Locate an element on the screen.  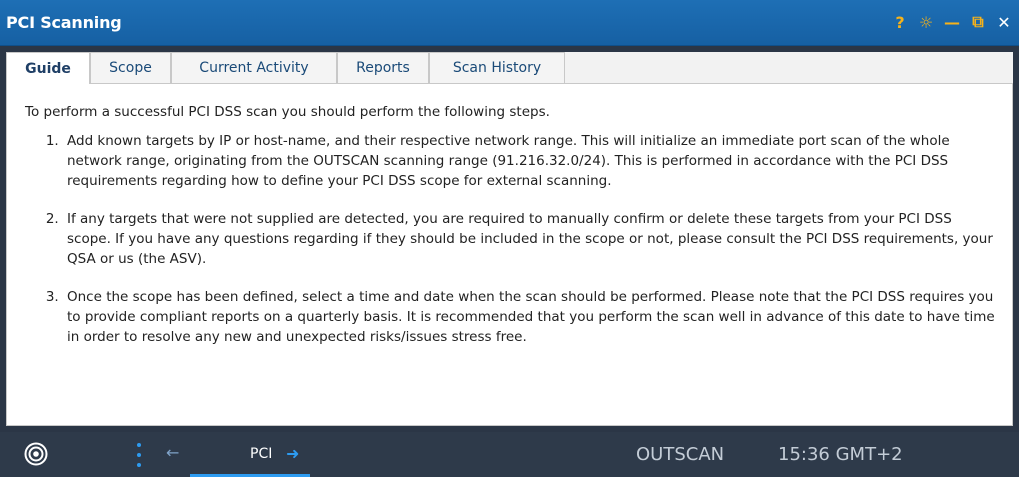
back-arrow-icon: ← is located at coordinates (172, 452).